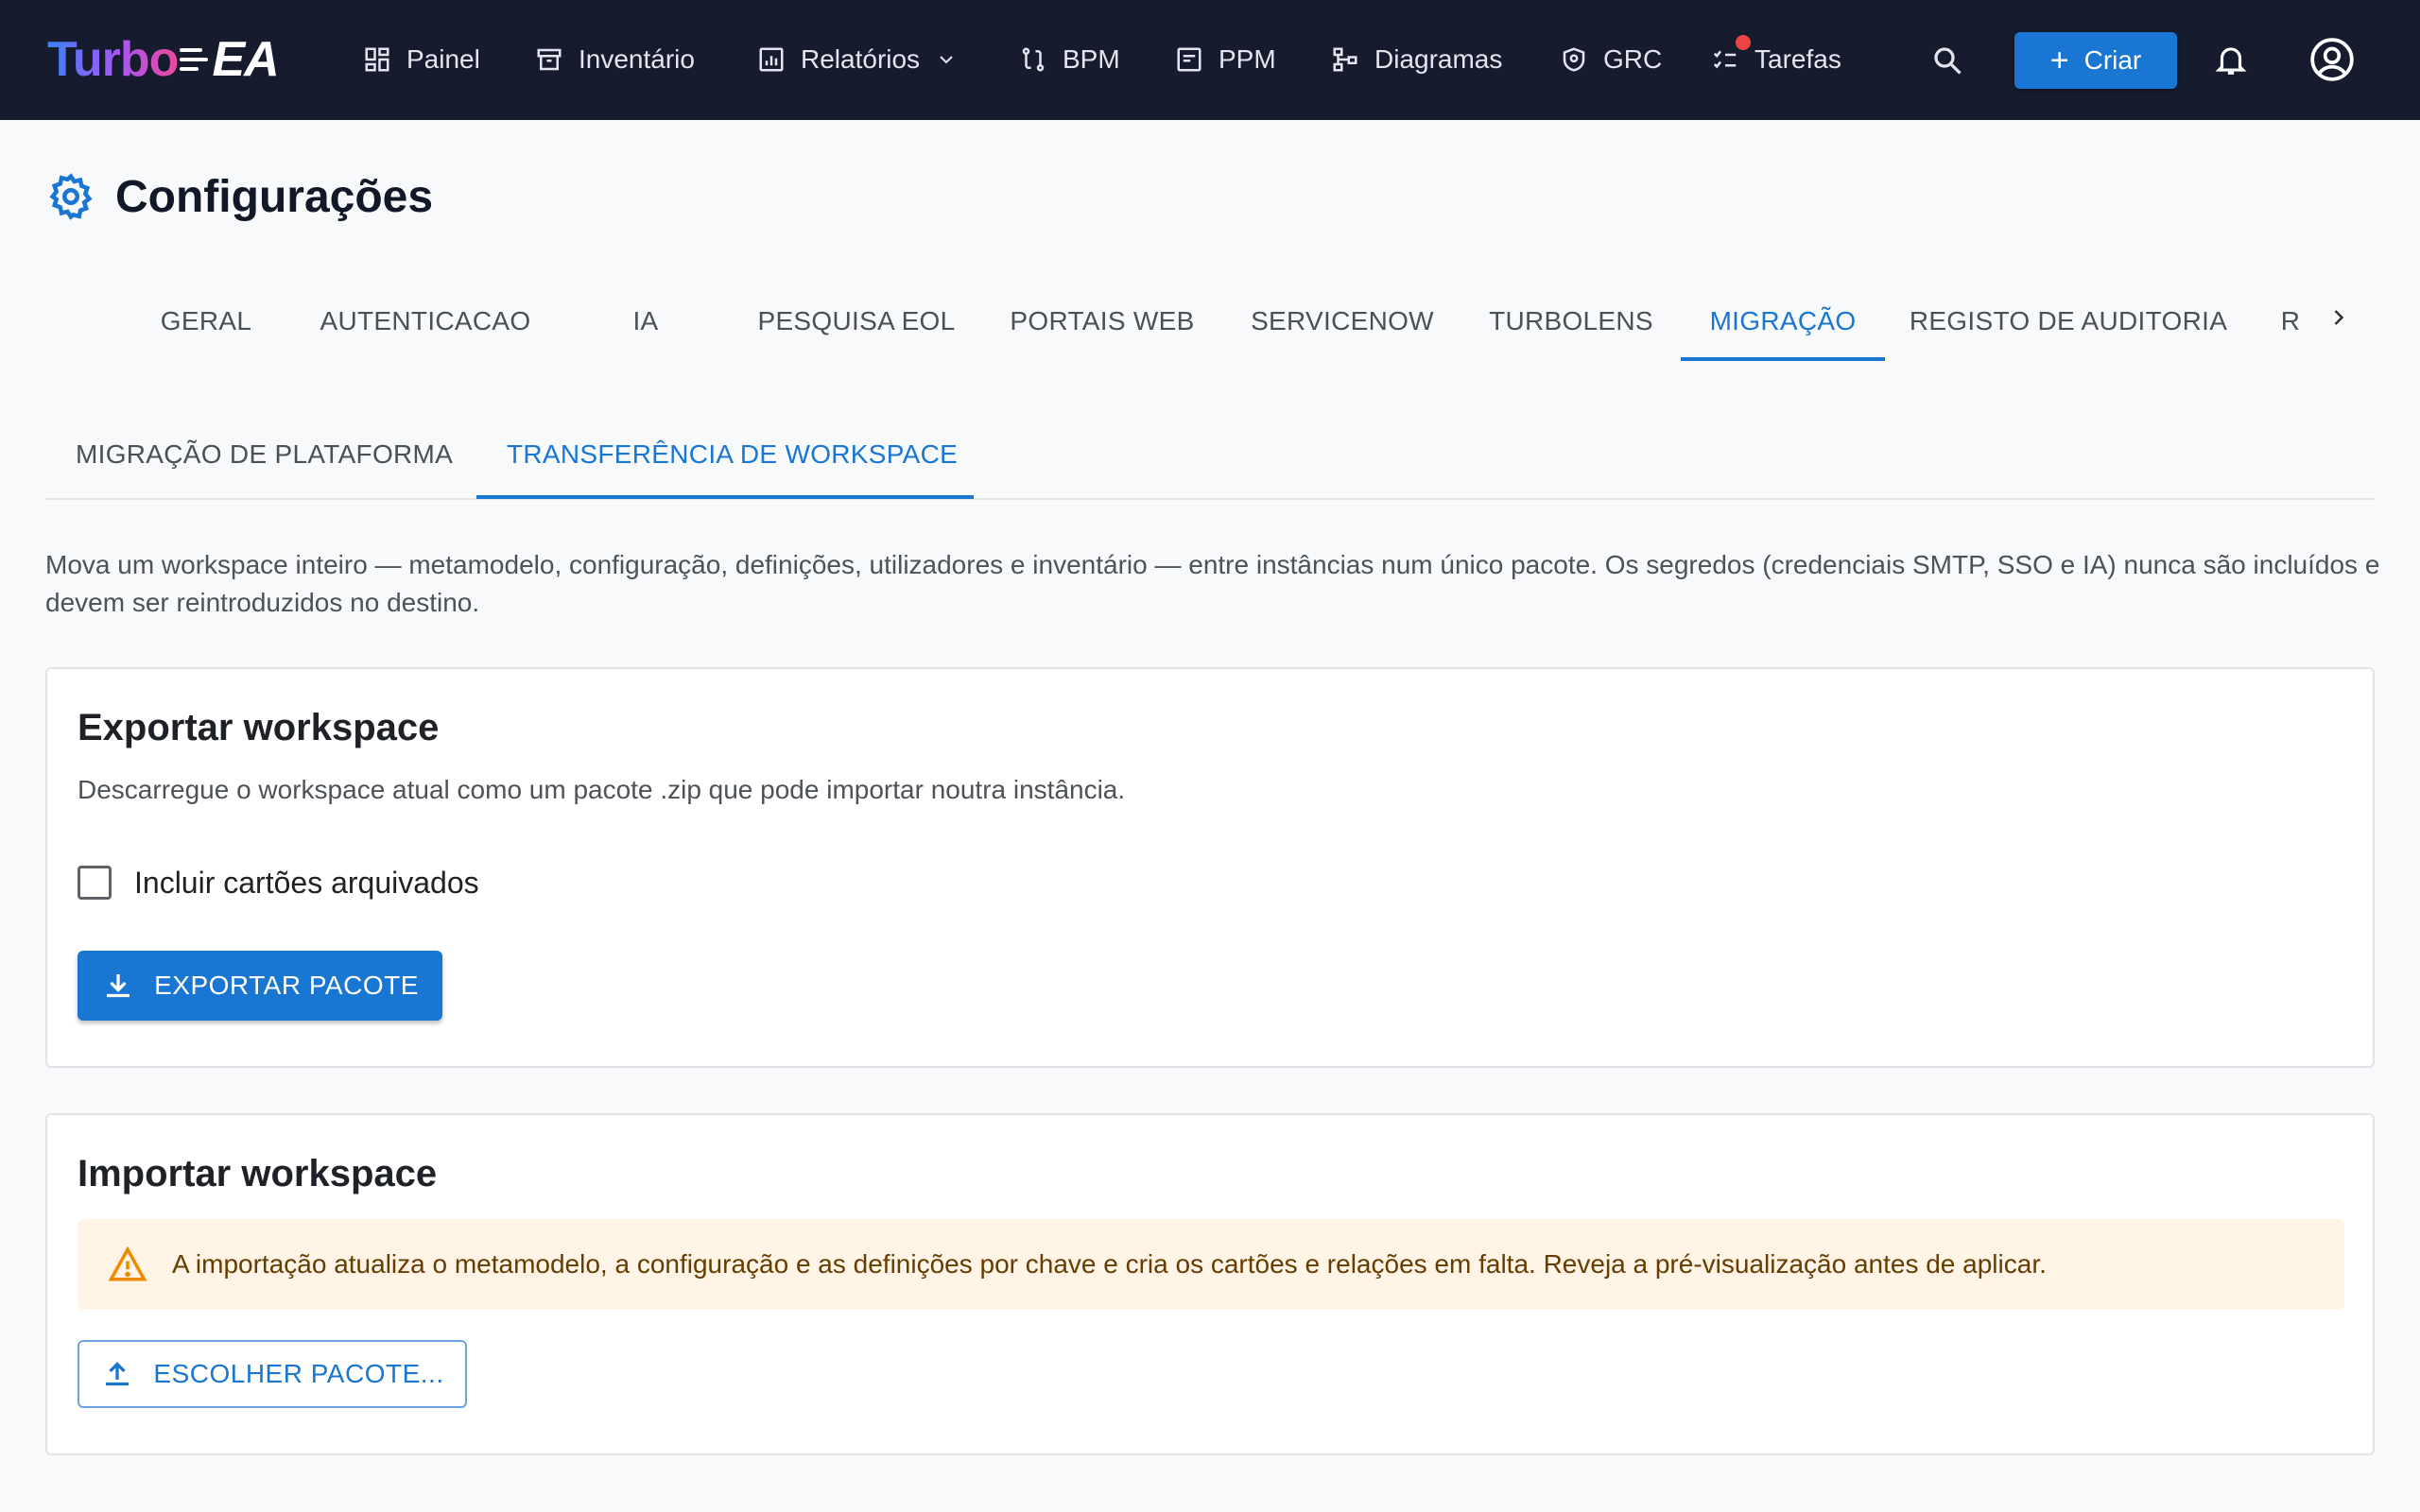 This screenshot has height=1512, width=2420. I want to click on plus-icon: +, so click(2059, 60).